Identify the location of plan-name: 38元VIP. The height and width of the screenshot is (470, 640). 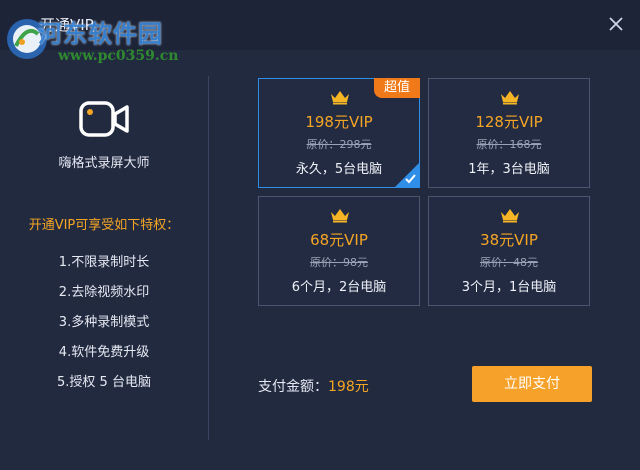
(509, 240).